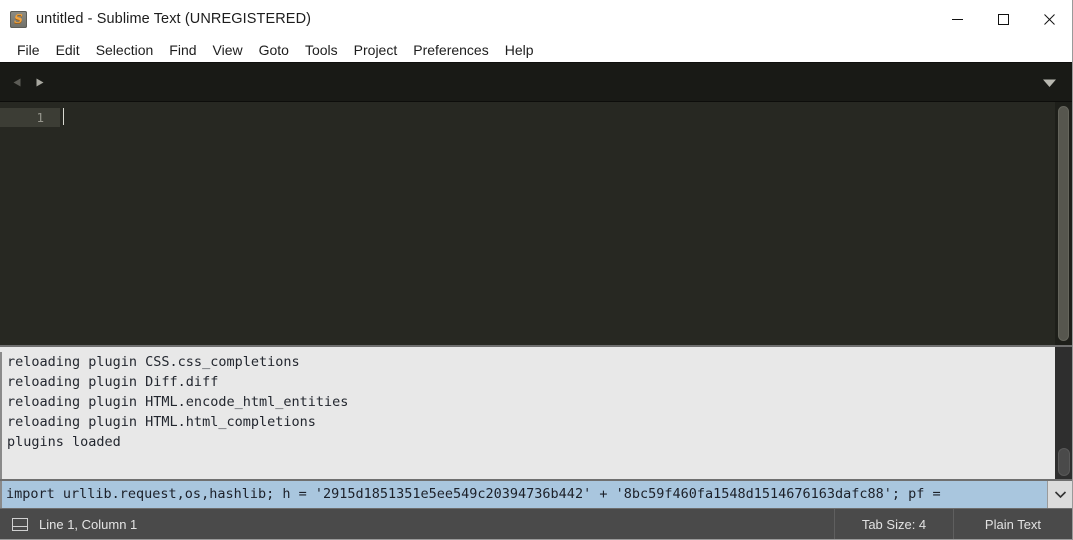  Describe the element at coordinates (161, 422) in the screenshot. I see `console-line: reloading plugin HTML.html_completions` at that location.